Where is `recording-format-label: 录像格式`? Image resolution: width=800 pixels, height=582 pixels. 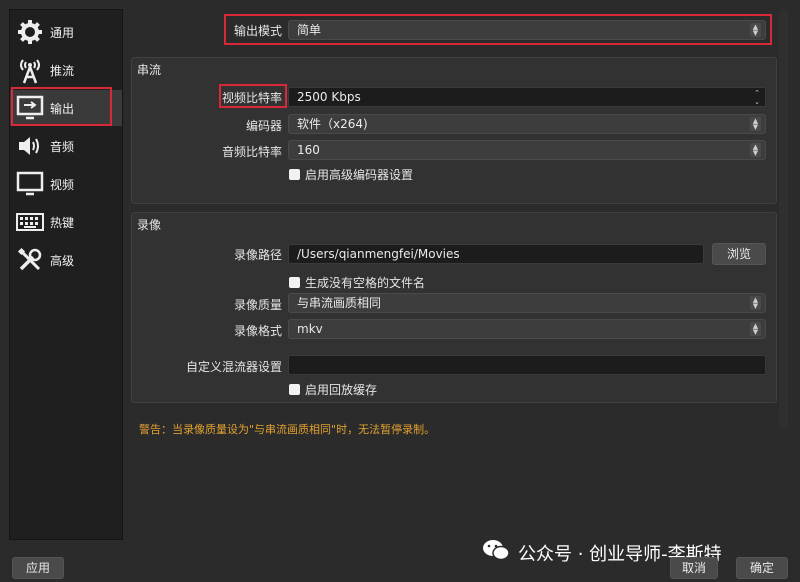
recording-format-label: 录像格式 is located at coordinates (257, 331).